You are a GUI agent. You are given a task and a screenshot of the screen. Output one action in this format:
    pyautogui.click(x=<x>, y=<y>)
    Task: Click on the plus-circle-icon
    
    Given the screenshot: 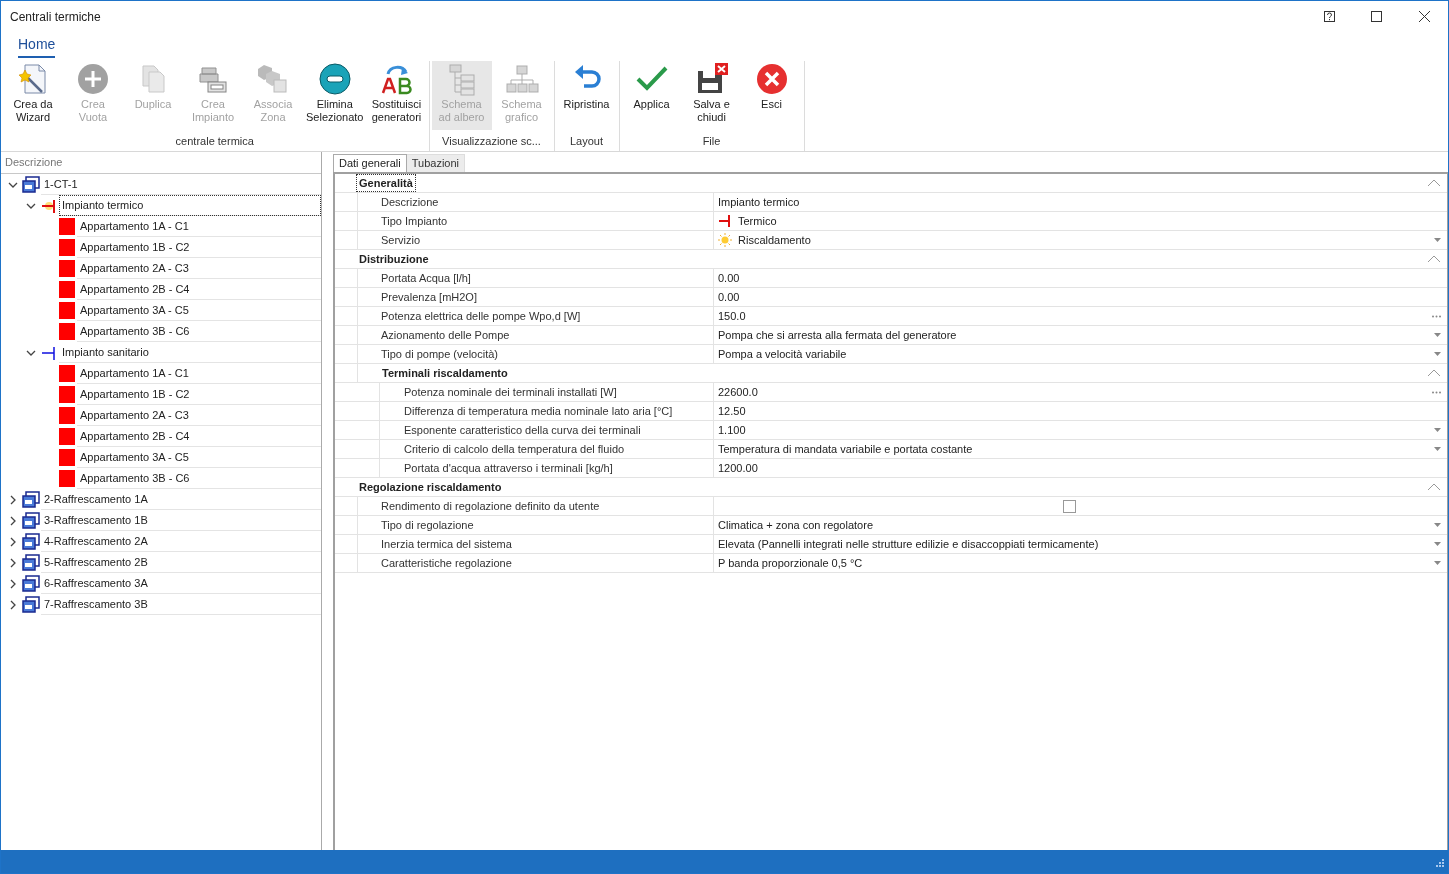 What is the action you would take?
    pyautogui.click(x=93, y=79)
    